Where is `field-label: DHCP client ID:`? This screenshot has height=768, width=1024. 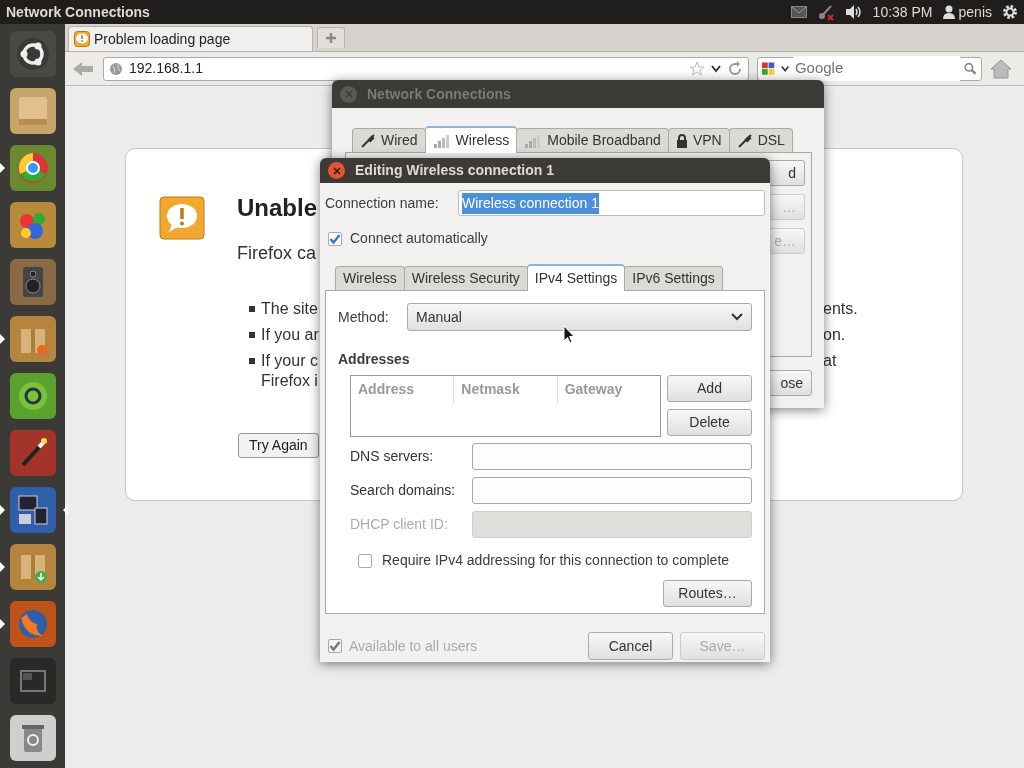 field-label: DHCP client ID: is located at coordinates (399, 524).